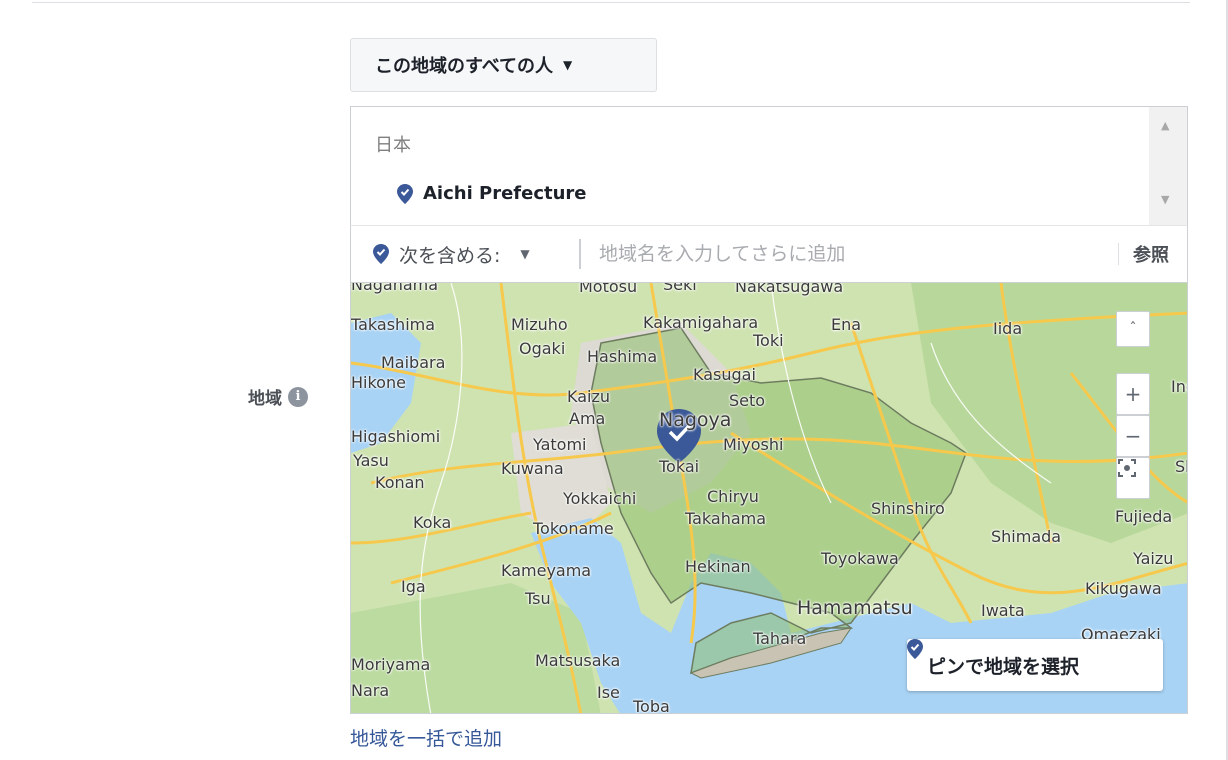  Describe the element at coordinates (450, 255) in the screenshot. I see `include-label: 次を含める:` at that location.